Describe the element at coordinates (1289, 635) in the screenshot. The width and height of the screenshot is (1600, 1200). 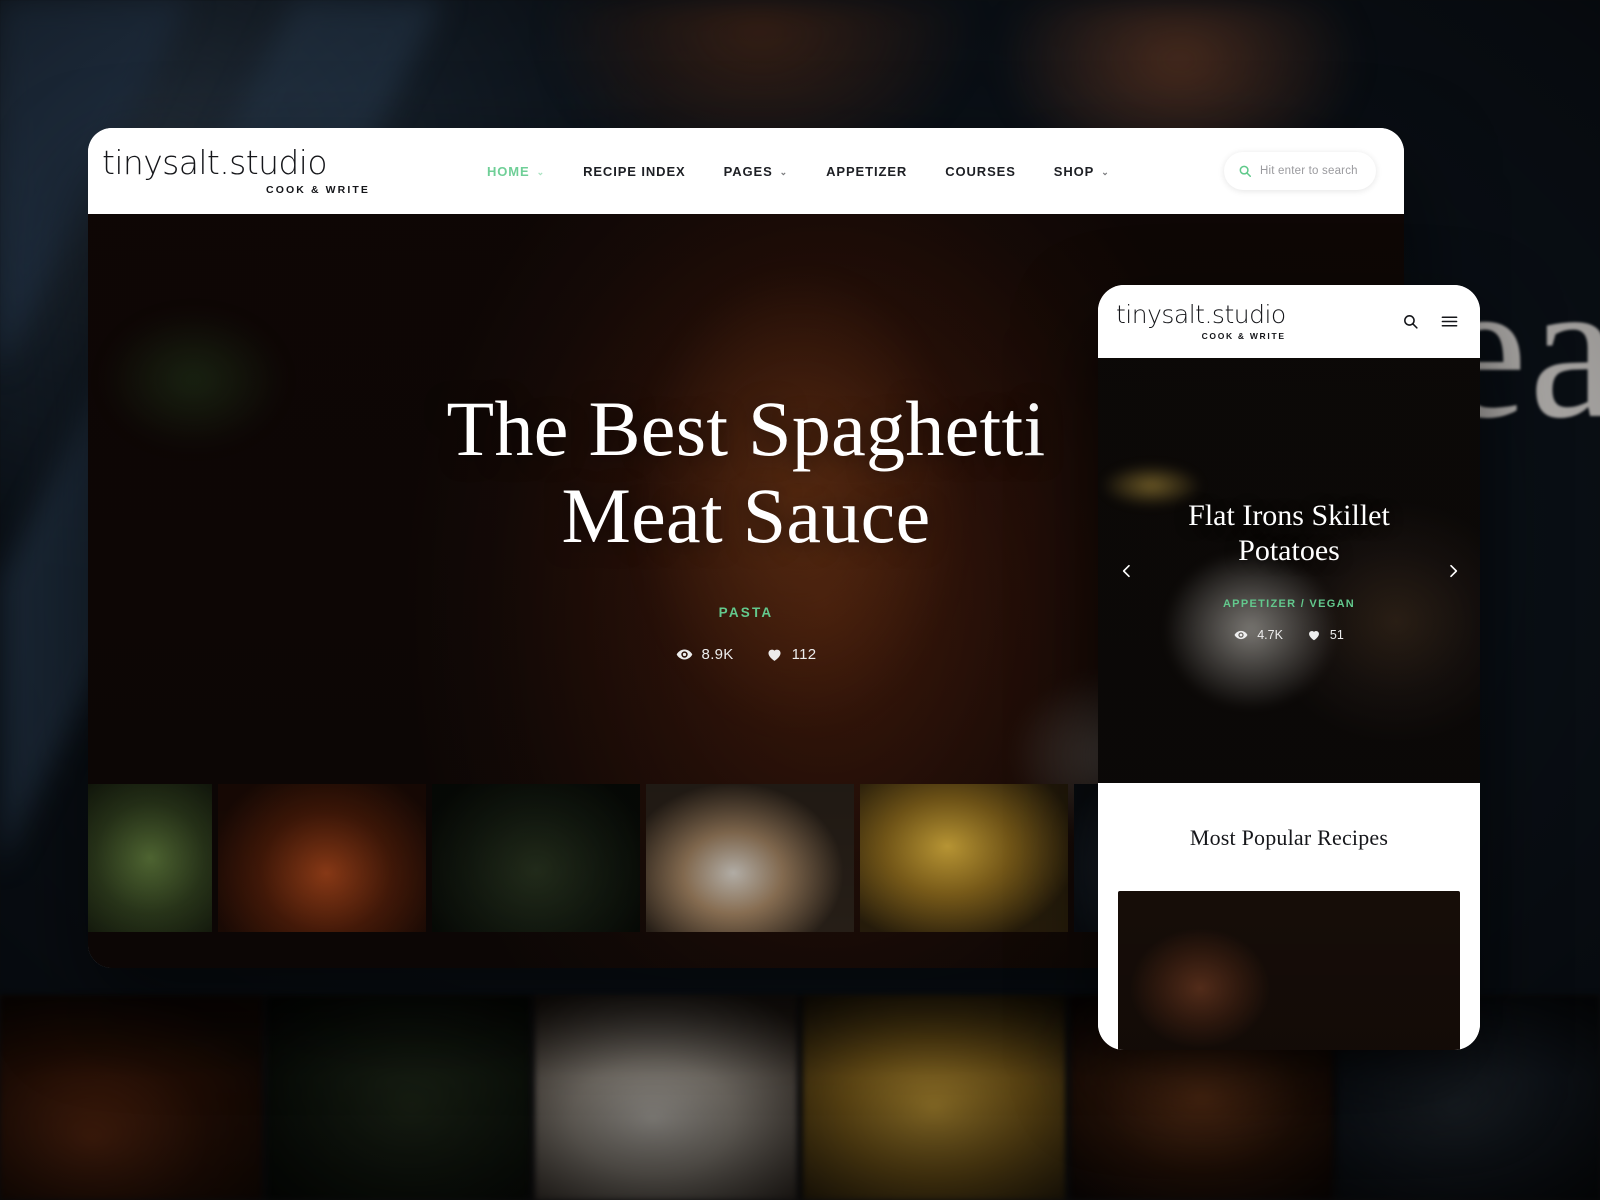
I see `mobile-hero-stats: 4.7K 51` at that location.